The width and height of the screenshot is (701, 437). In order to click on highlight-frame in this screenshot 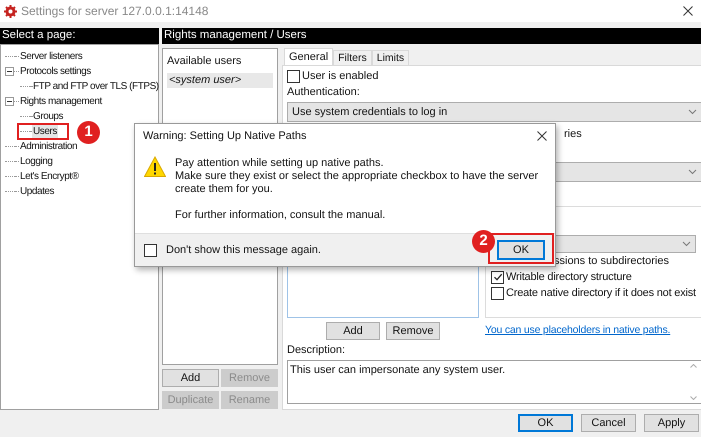, I will do `click(43, 131)`.